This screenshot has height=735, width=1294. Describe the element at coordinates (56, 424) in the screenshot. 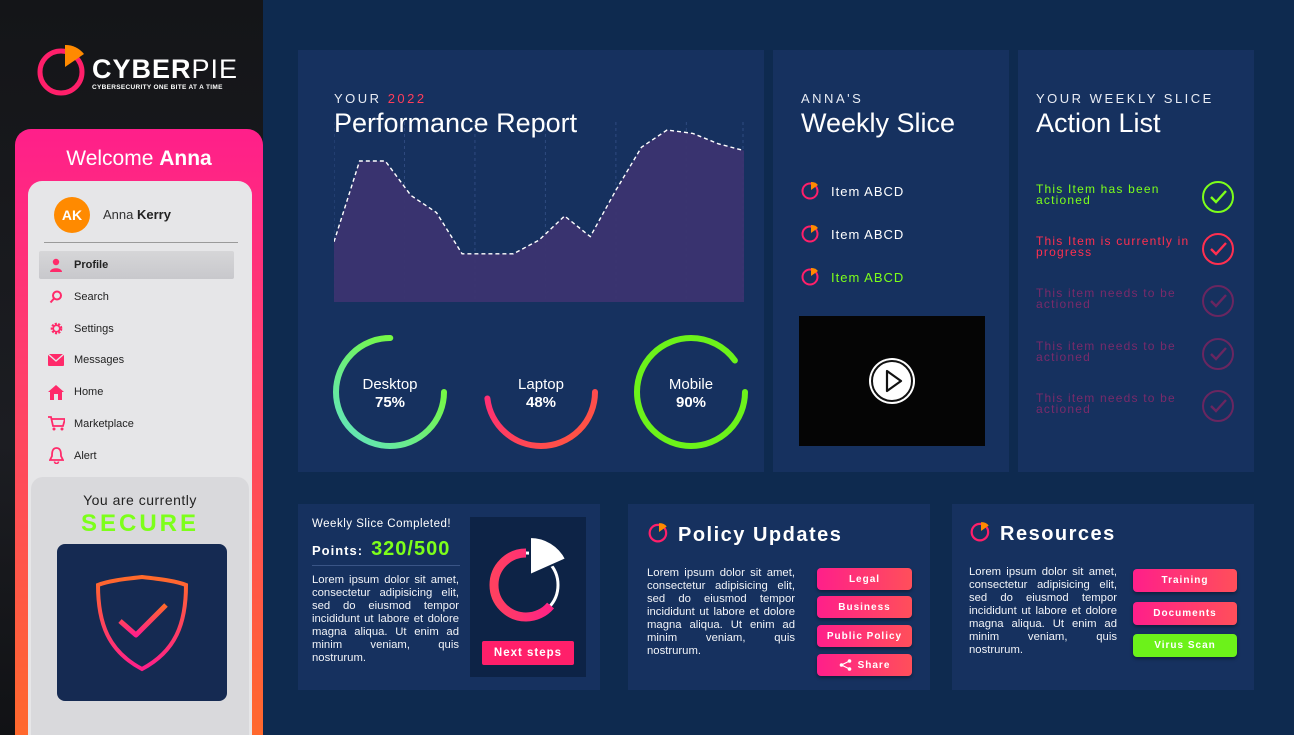

I see `cart-icon` at that location.